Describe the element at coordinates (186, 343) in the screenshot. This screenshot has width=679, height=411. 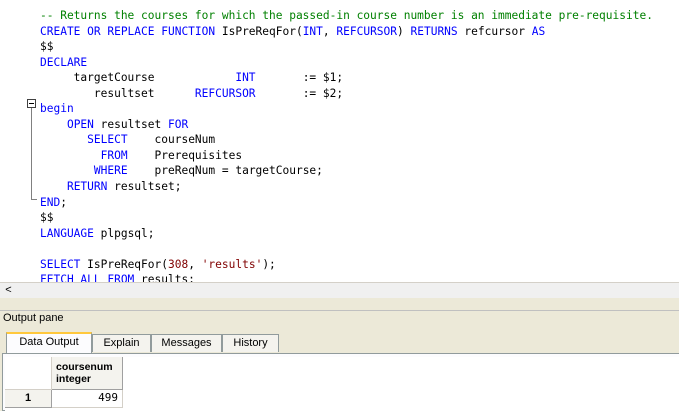
I see `tab-messages: Messages` at that location.